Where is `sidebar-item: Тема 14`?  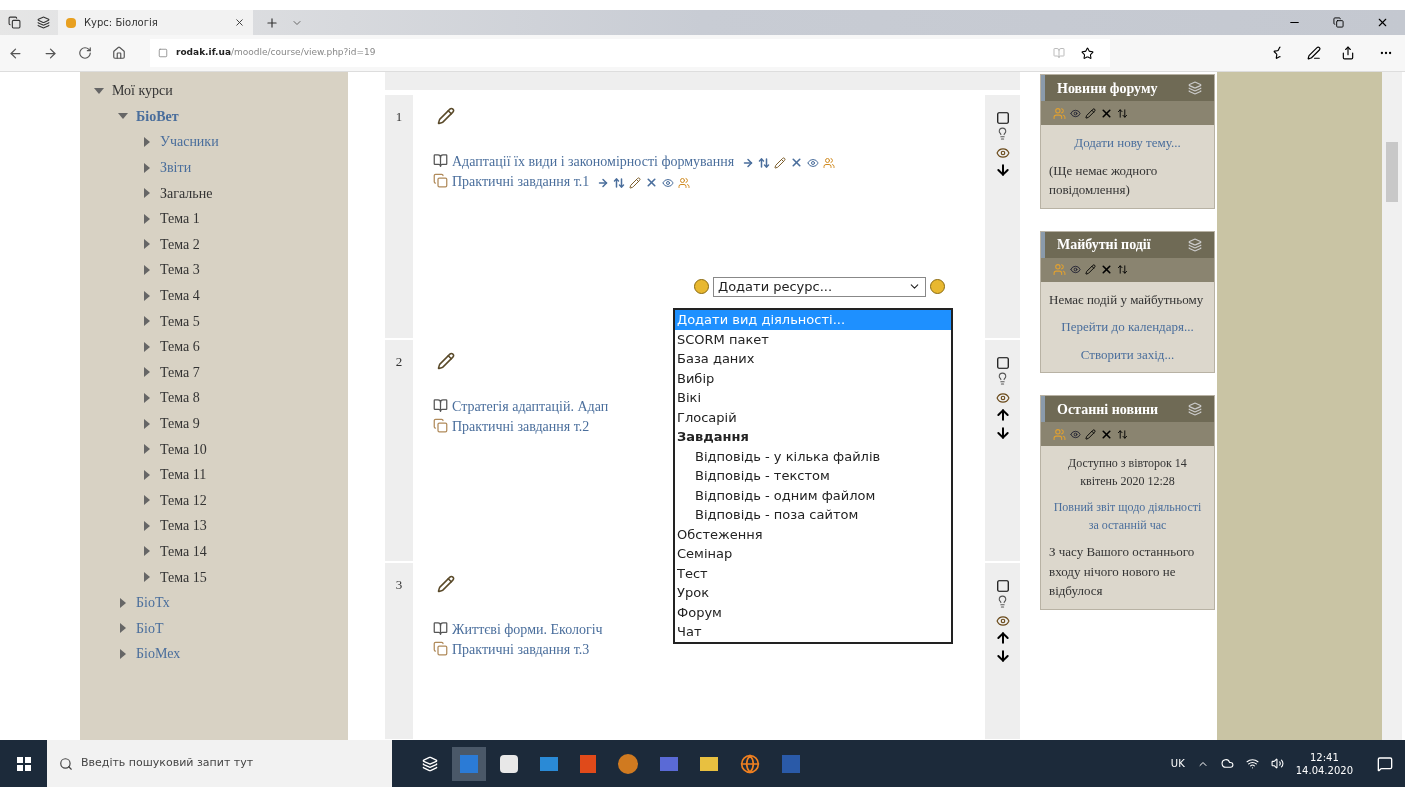
sidebar-item: Тема 14 is located at coordinates (183, 551).